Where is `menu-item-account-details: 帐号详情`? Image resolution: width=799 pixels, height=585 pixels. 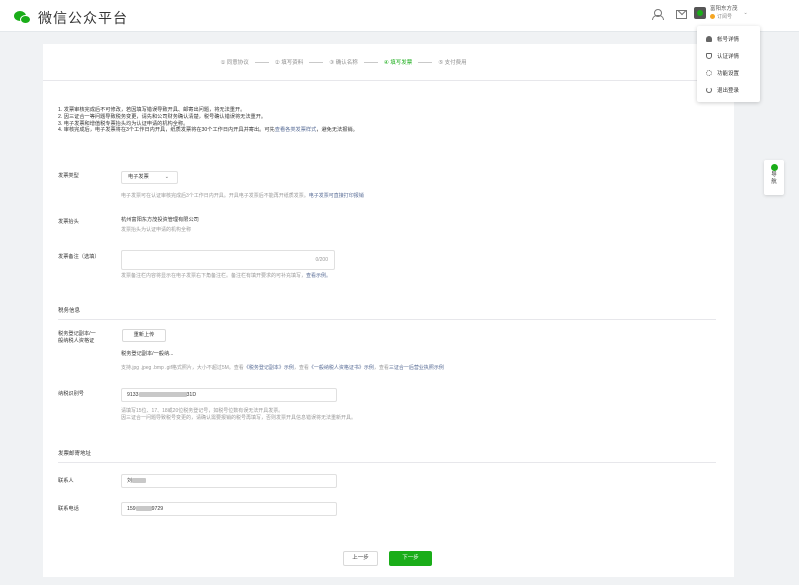
menu-item-account-details: 帐号详情 is located at coordinates (728, 38).